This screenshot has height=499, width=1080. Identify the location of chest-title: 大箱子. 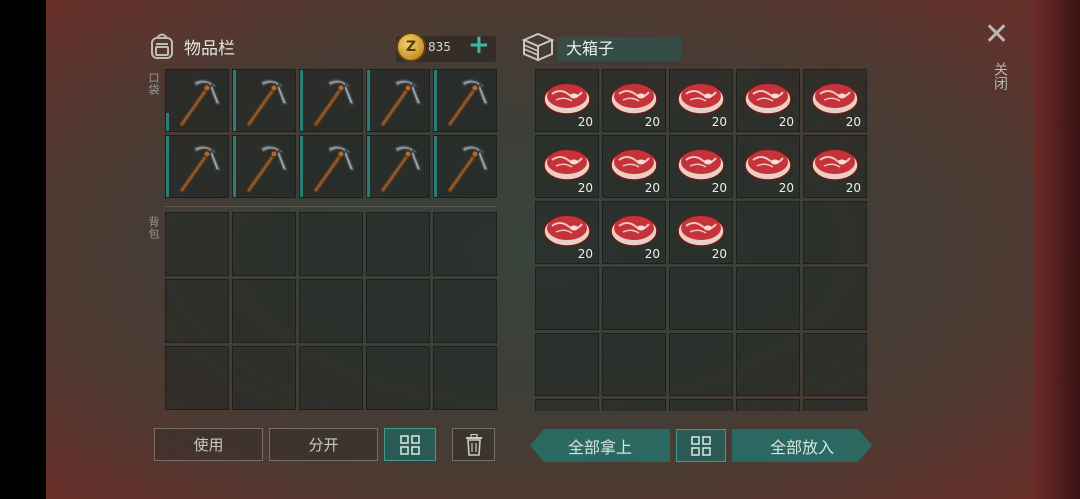
(619, 49).